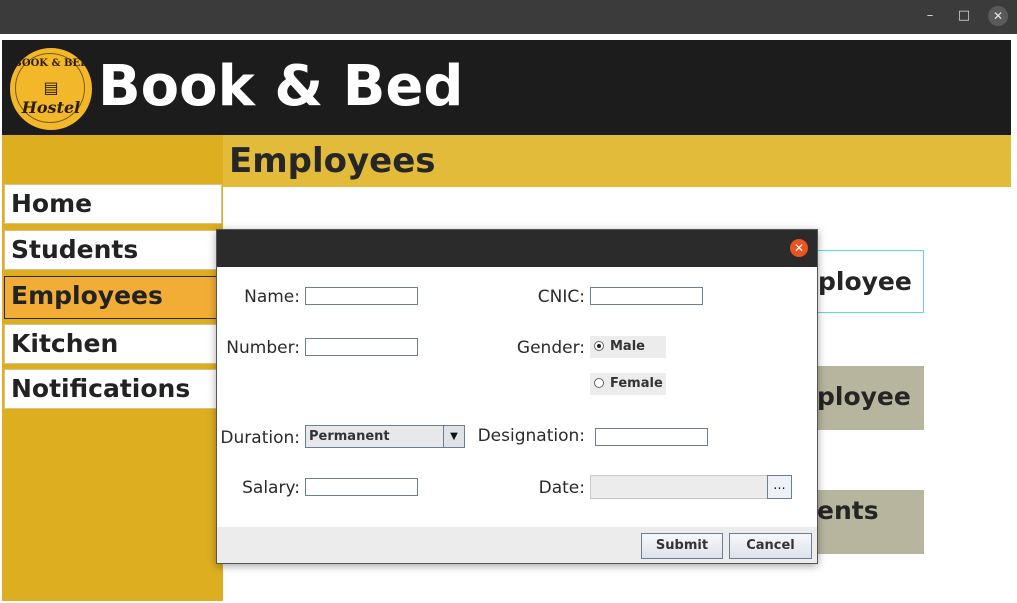 This screenshot has height=603, width=1017. What do you see at coordinates (865, 281) in the screenshot?
I see `add-employee-label: ployee` at bounding box center [865, 281].